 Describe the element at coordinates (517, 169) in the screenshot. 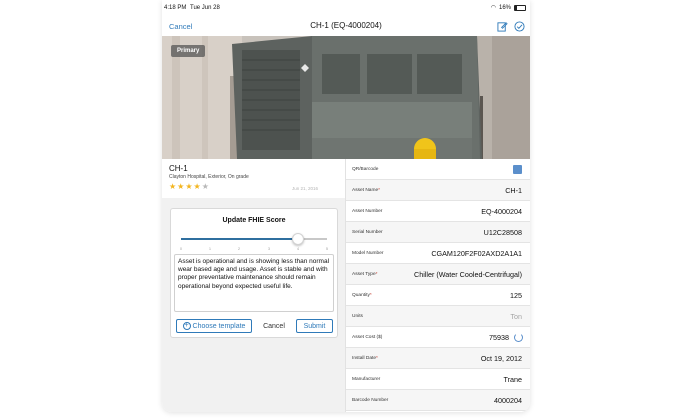

I see `qr-code-icon` at that location.